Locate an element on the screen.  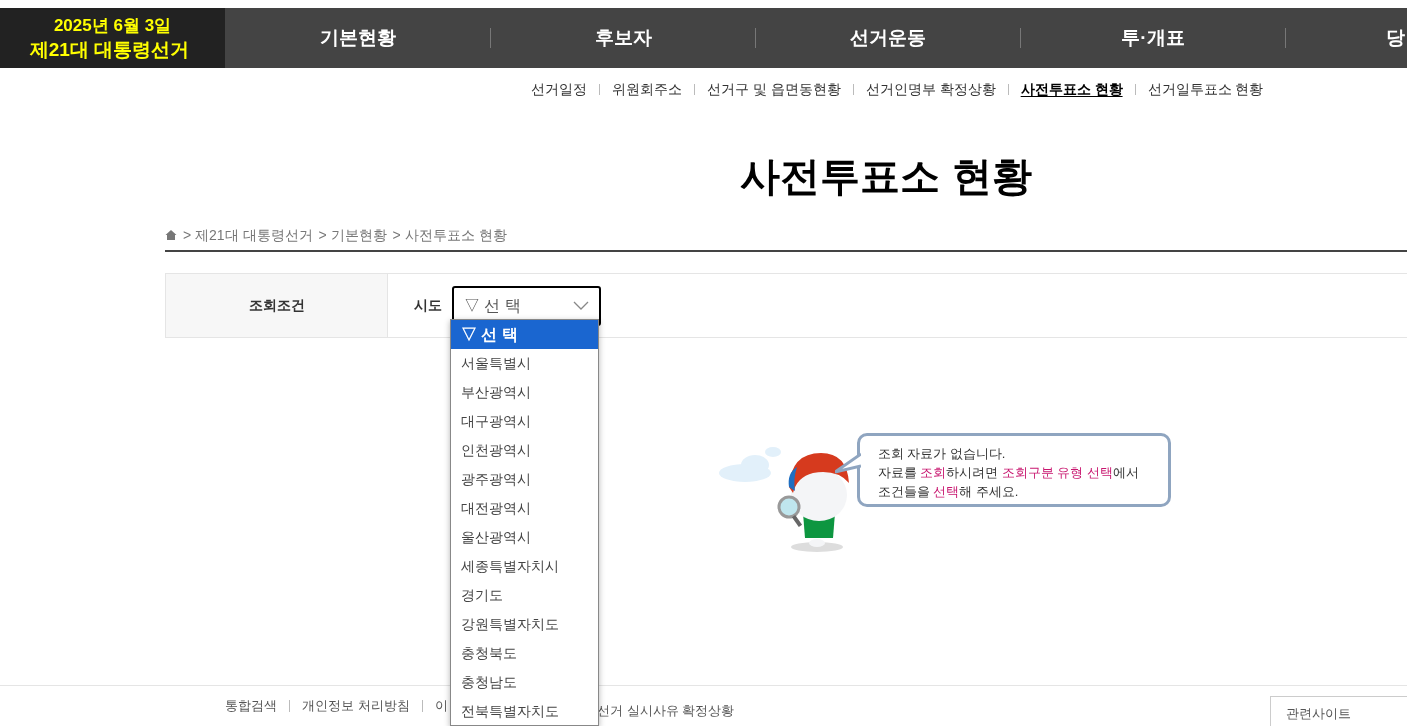
footer-link: 개인정보 처리방침 is located at coordinates (356, 706).